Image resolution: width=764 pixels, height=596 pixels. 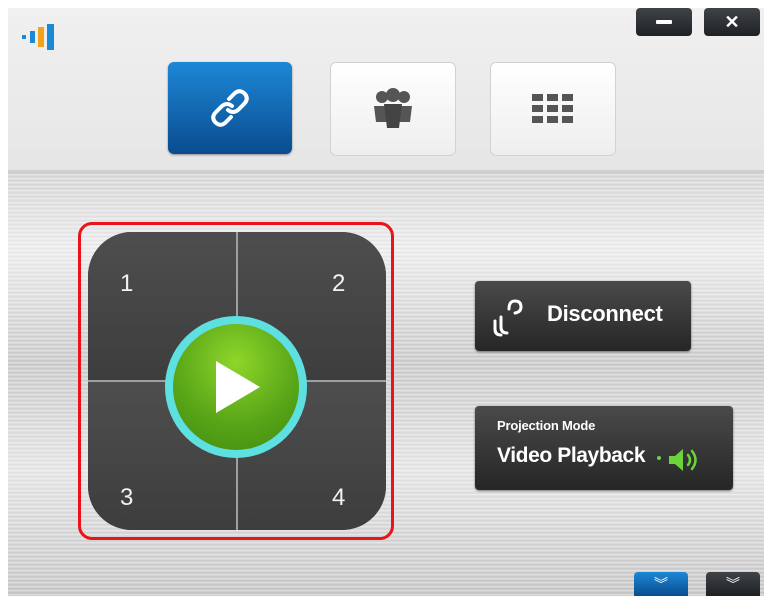 I want to click on projection-mode-button: Projection Mode Video Playback, so click(x=604, y=448).